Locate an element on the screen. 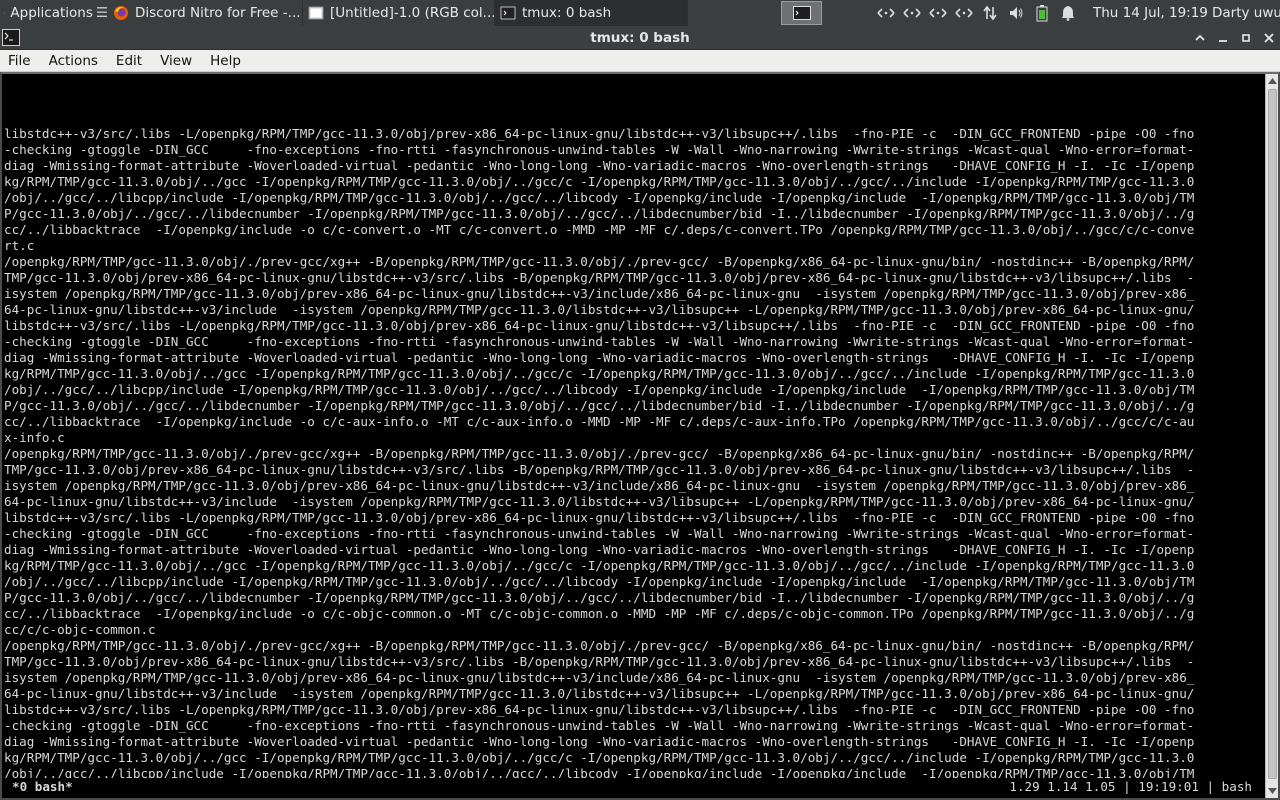 The image size is (1280, 800). arrow-up-icon is located at coordinates (1272, 81).